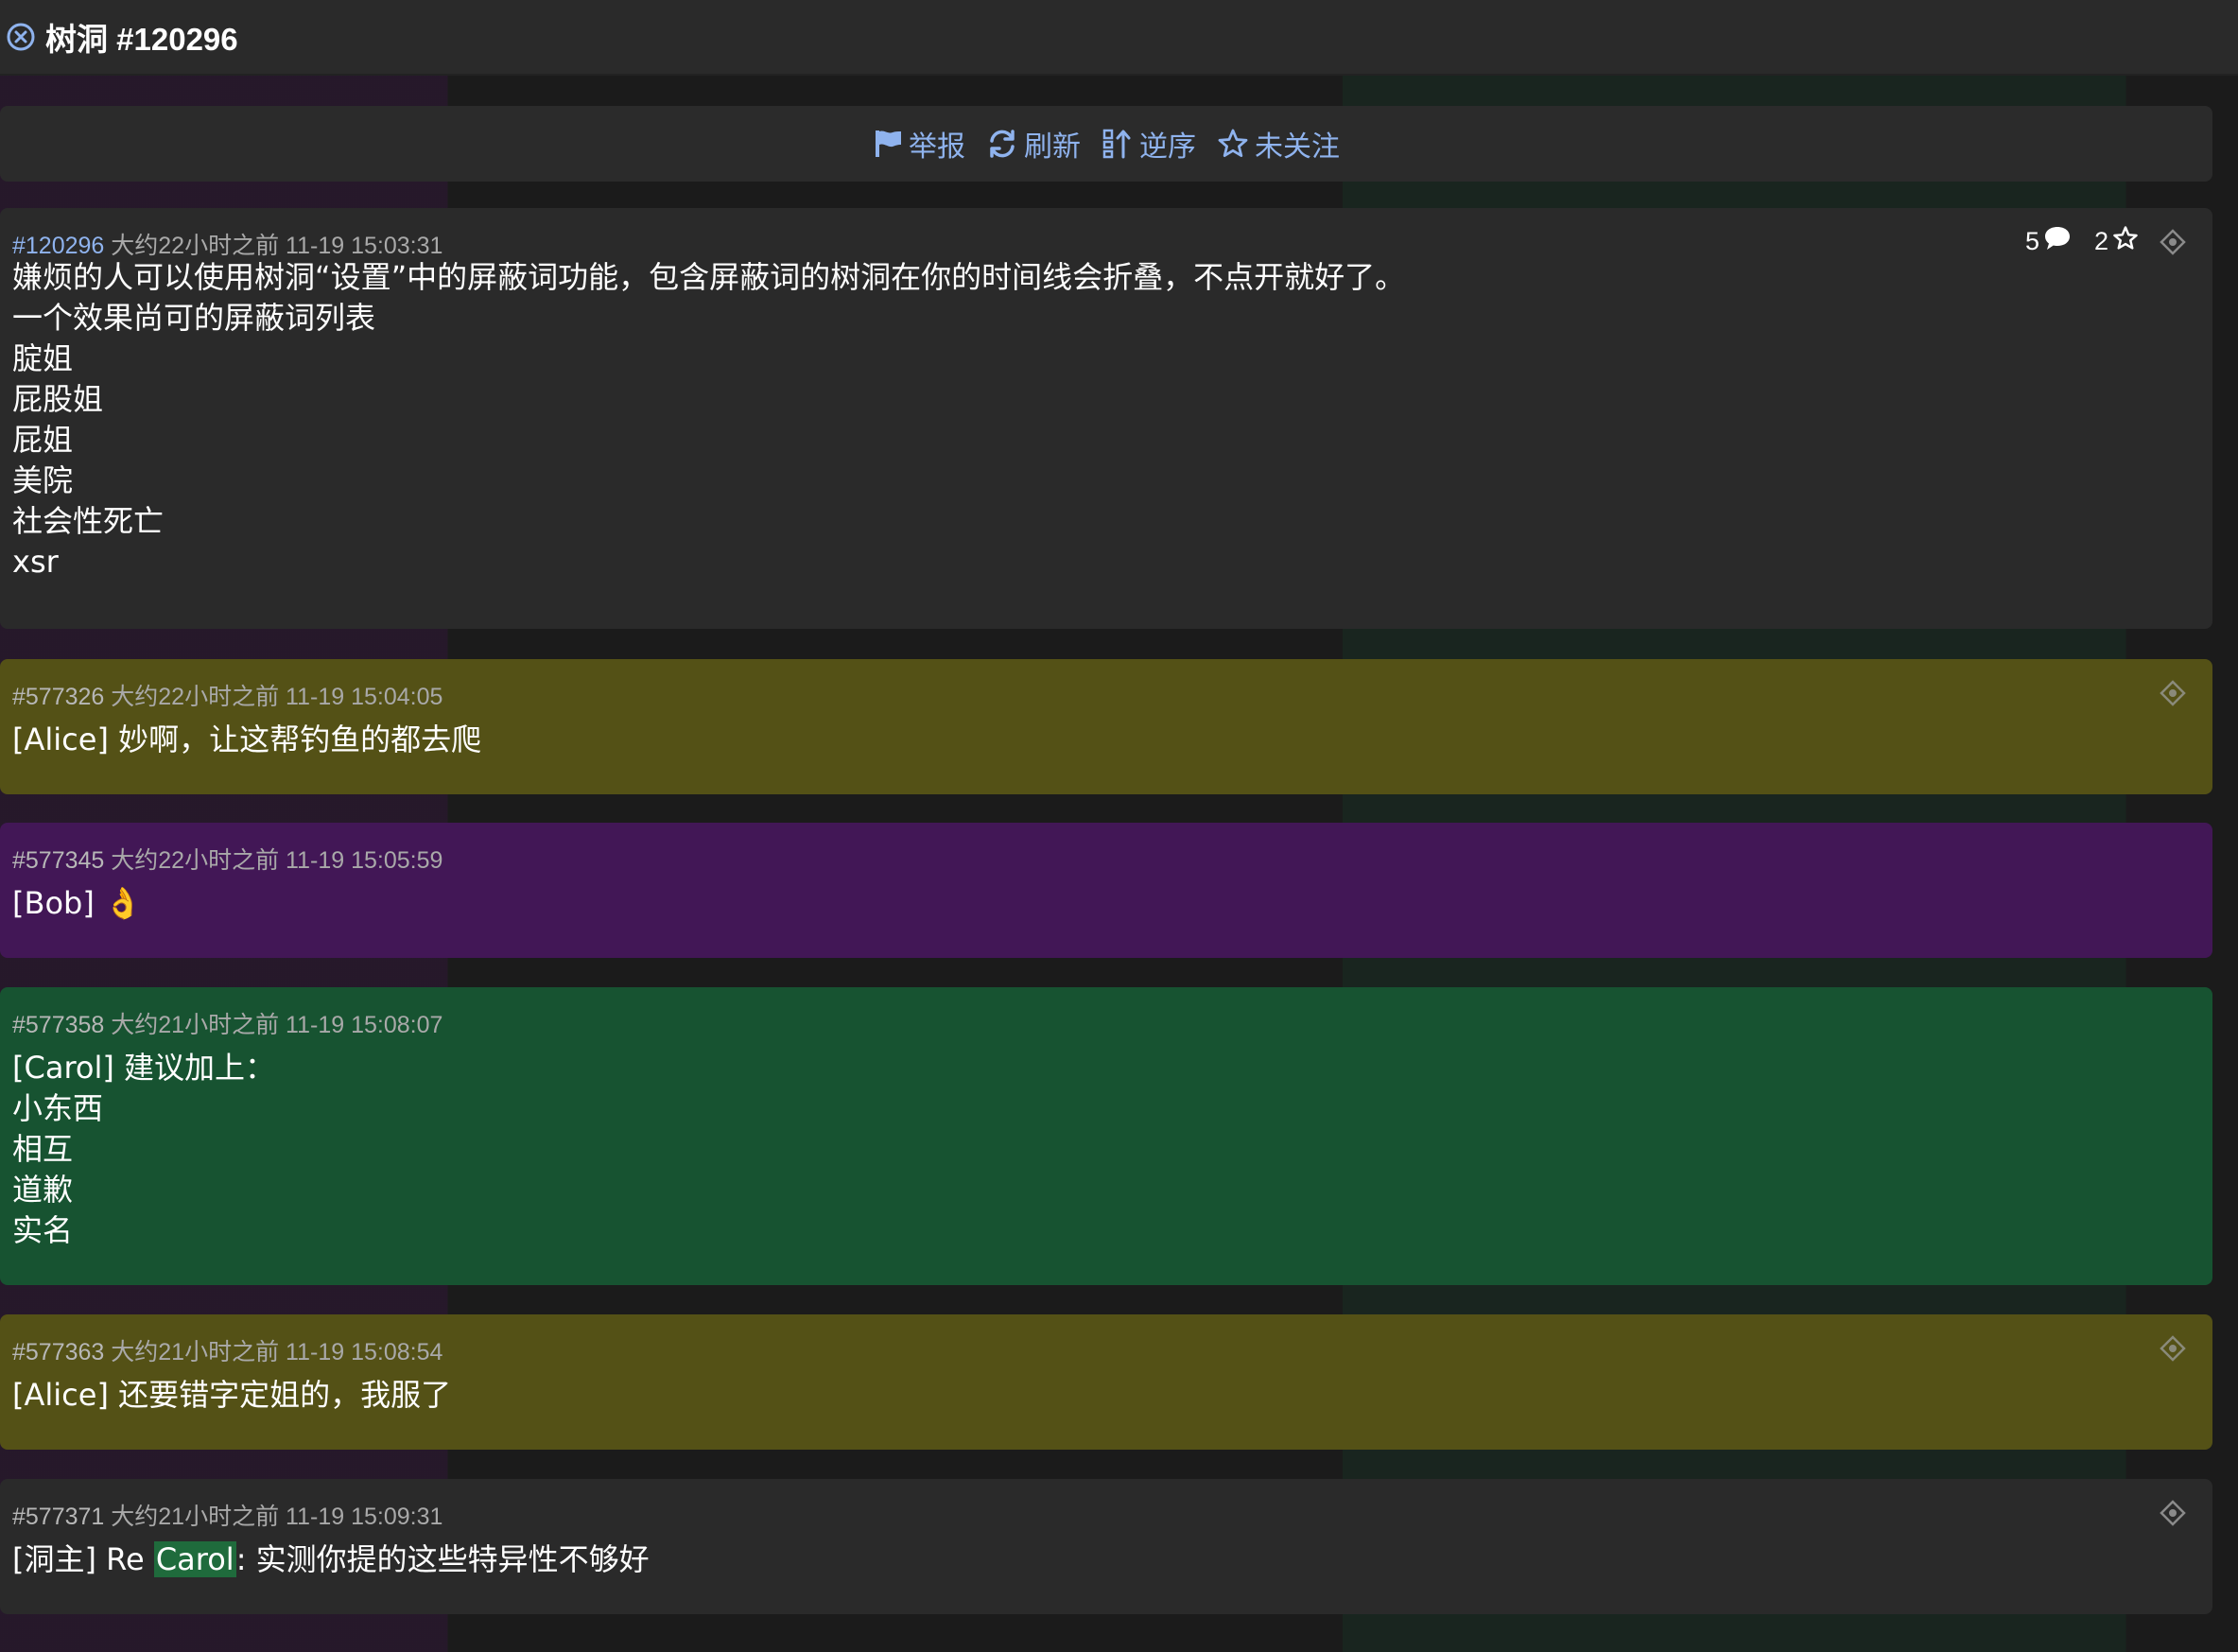  What do you see at coordinates (364, 697) in the screenshot?
I see `reply-timestamp: 11-19 15:04:05` at bounding box center [364, 697].